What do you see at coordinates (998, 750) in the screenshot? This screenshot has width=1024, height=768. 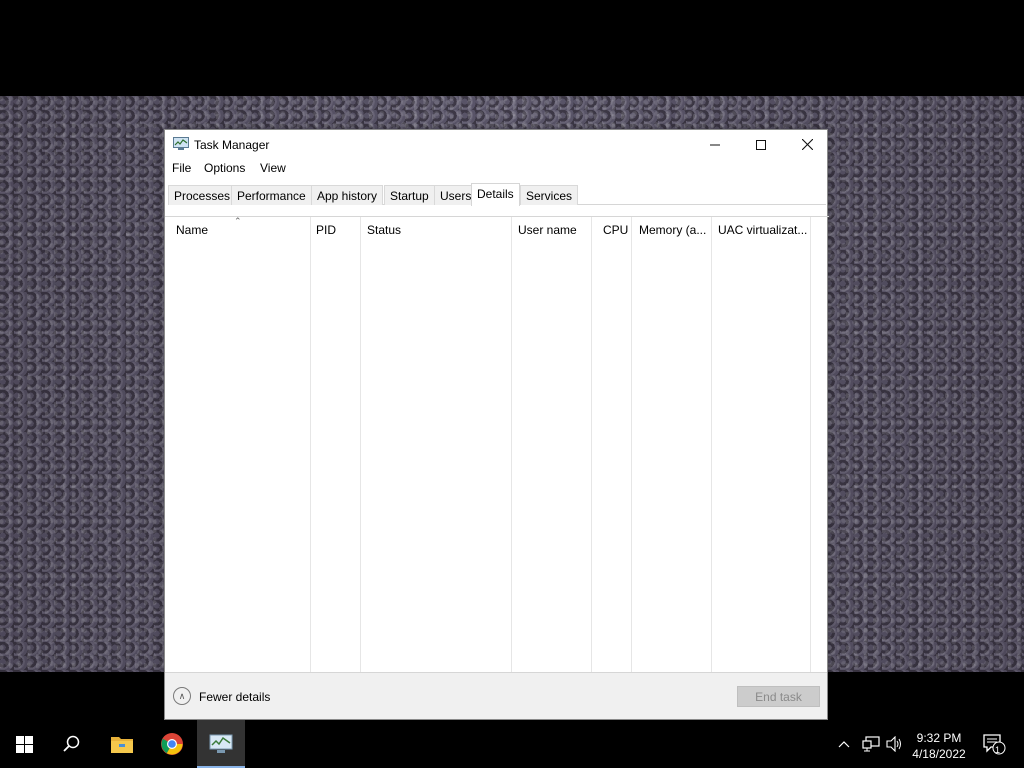 I see `notification-count-badge: 1` at bounding box center [998, 750].